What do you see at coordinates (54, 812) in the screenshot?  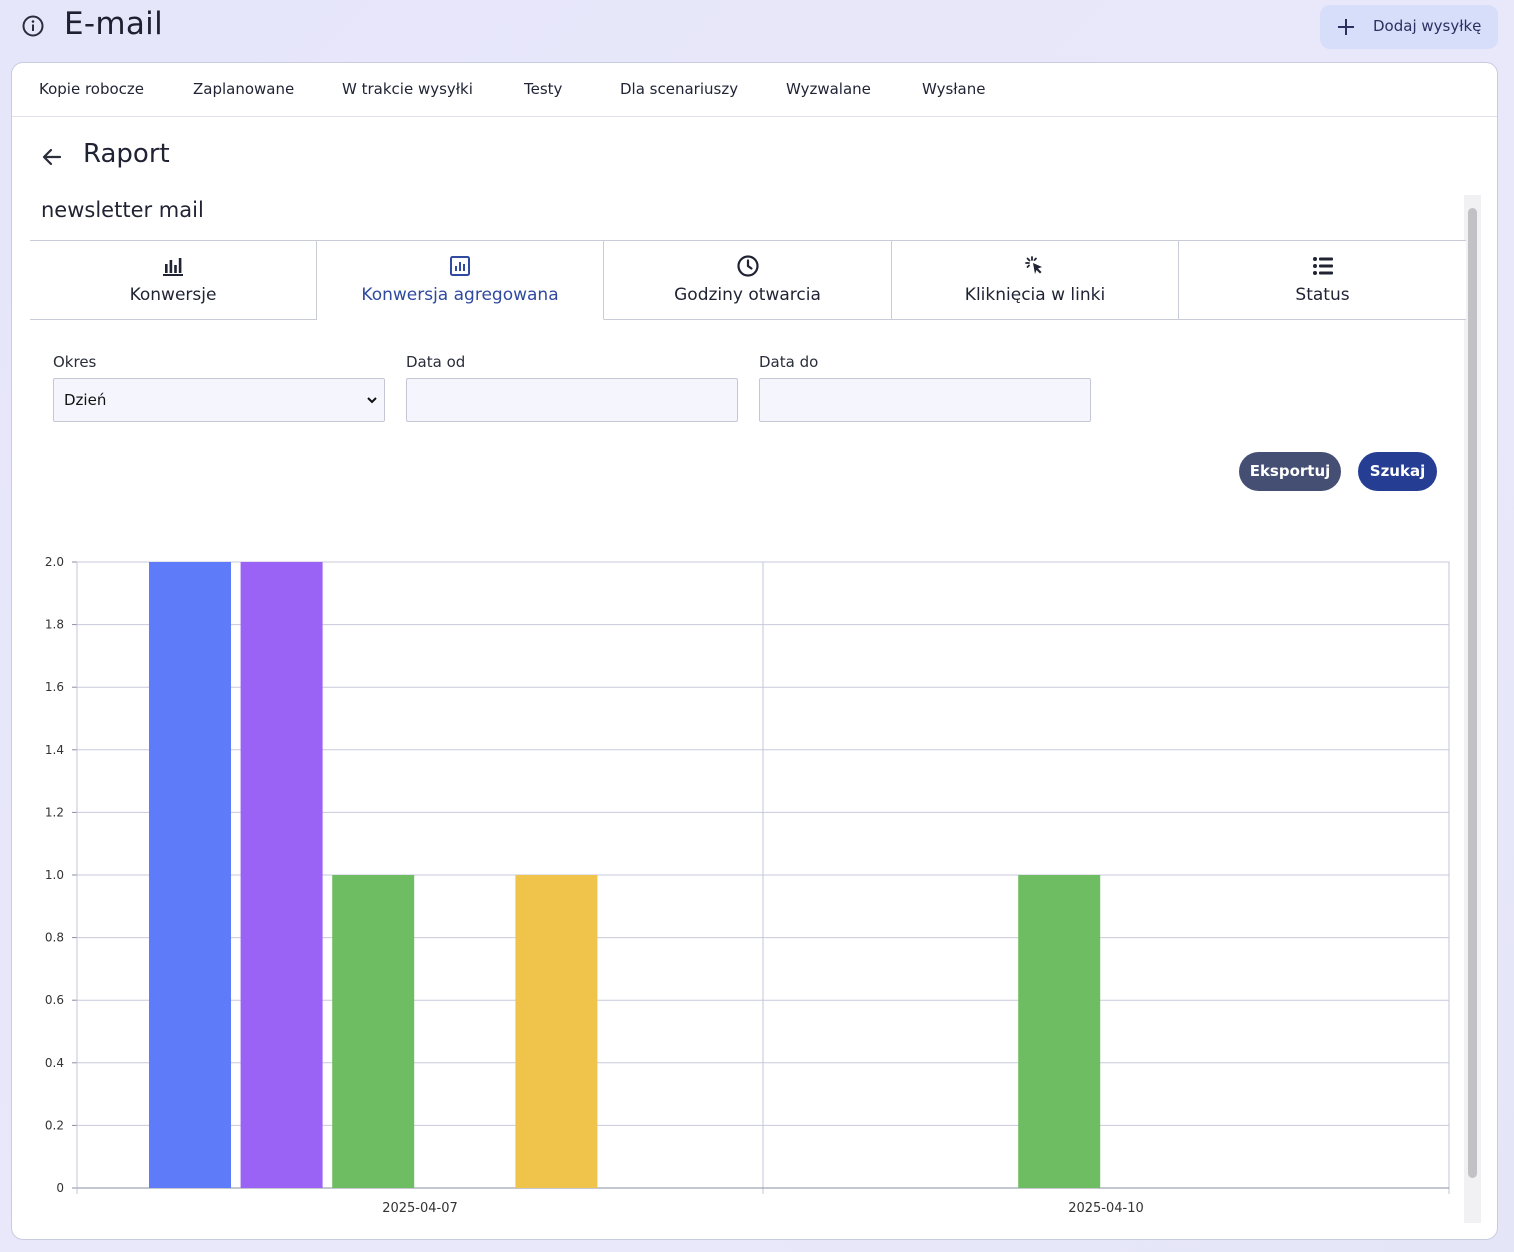 I see `y-tick-label: 1.2` at bounding box center [54, 812].